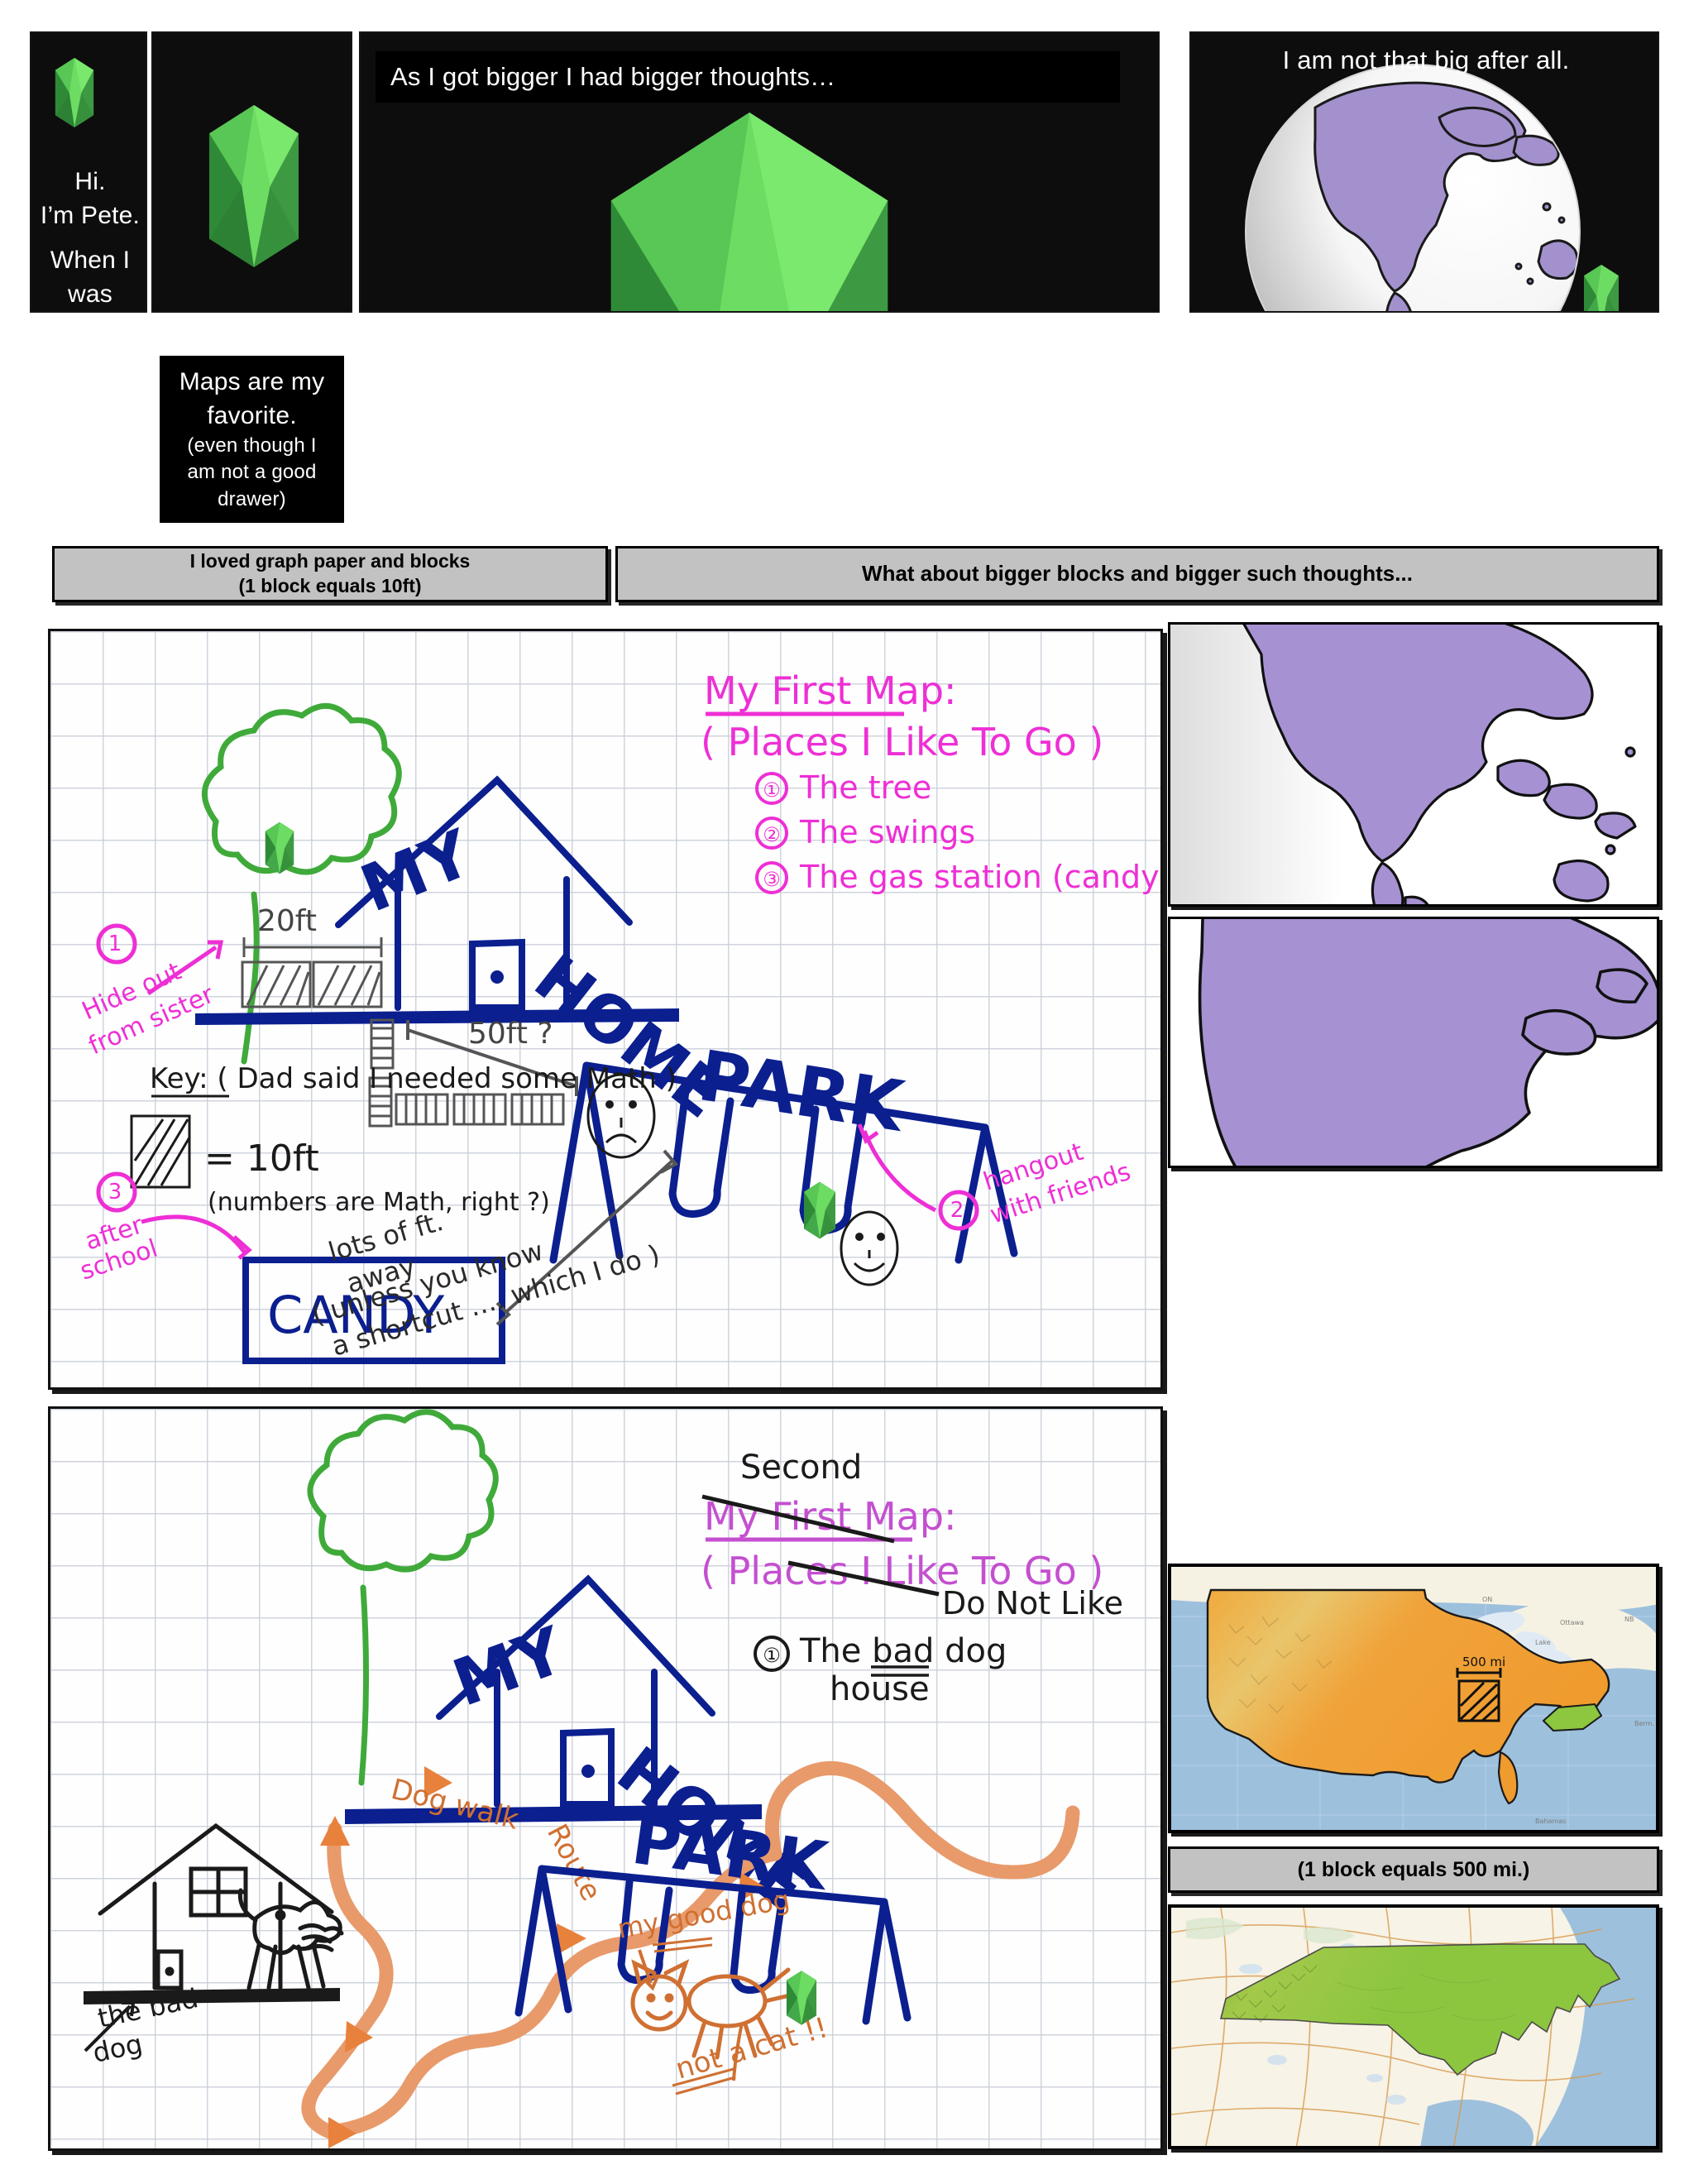  I want to click on label-dog-walk: Dog walk, so click(455, 1805).